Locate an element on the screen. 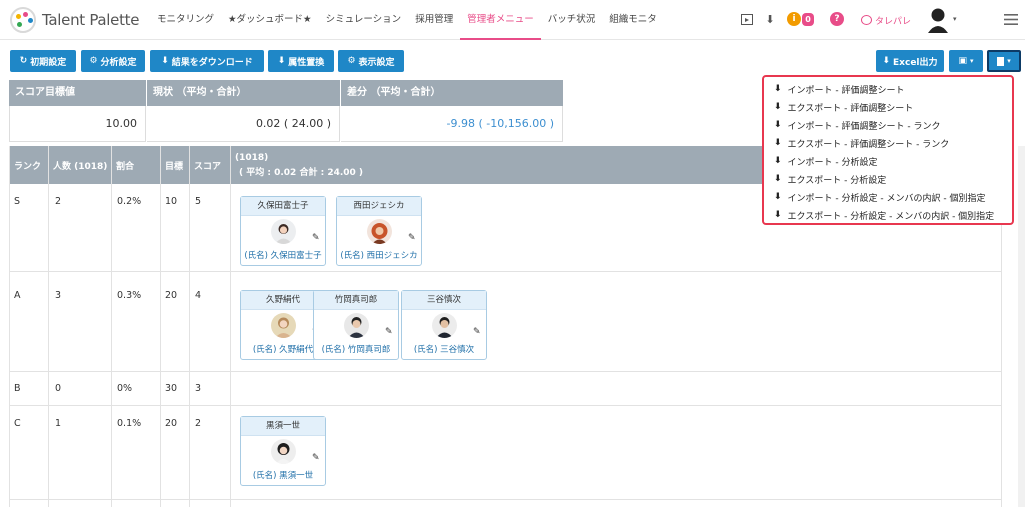  menu-item-label: インポート - 分析設定 is located at coordinates (832, 162).